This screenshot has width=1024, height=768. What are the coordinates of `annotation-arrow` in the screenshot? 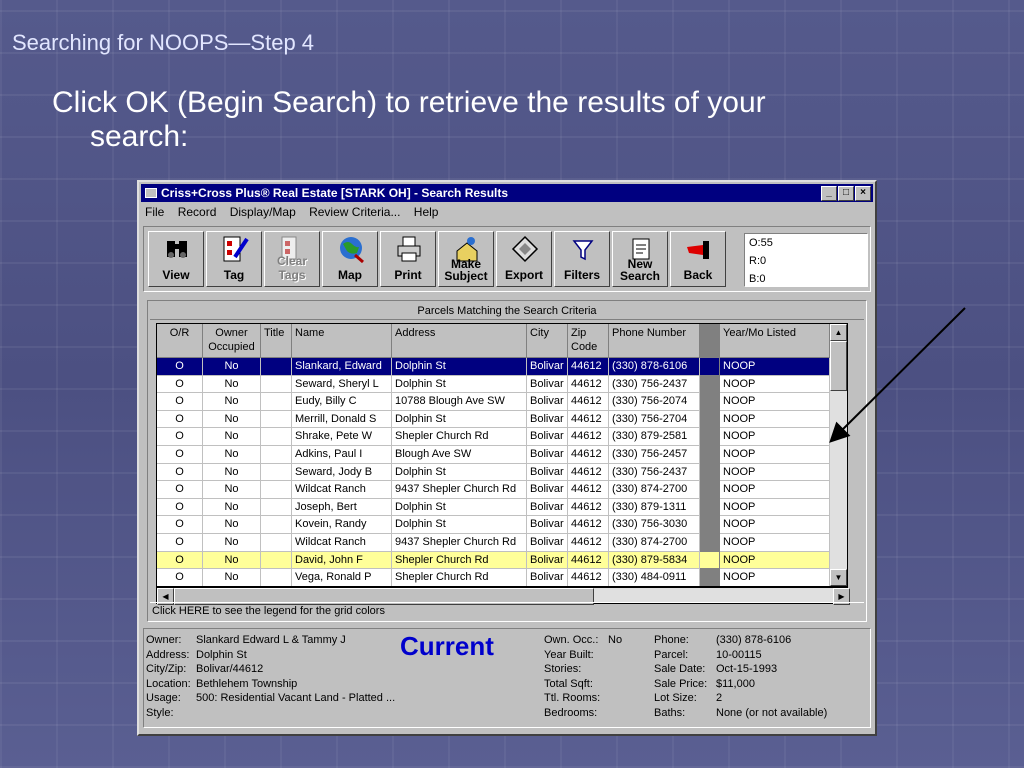 It's located at (897, 375).